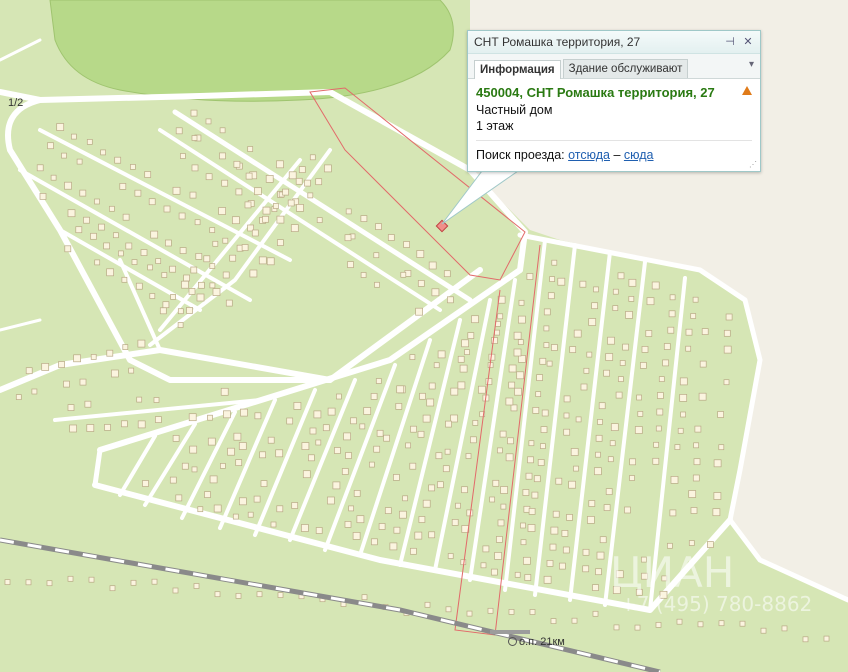  Describe the element at coordinates (730, 42) in the screenshot. I see `pin-icon: ⊣` at that location.